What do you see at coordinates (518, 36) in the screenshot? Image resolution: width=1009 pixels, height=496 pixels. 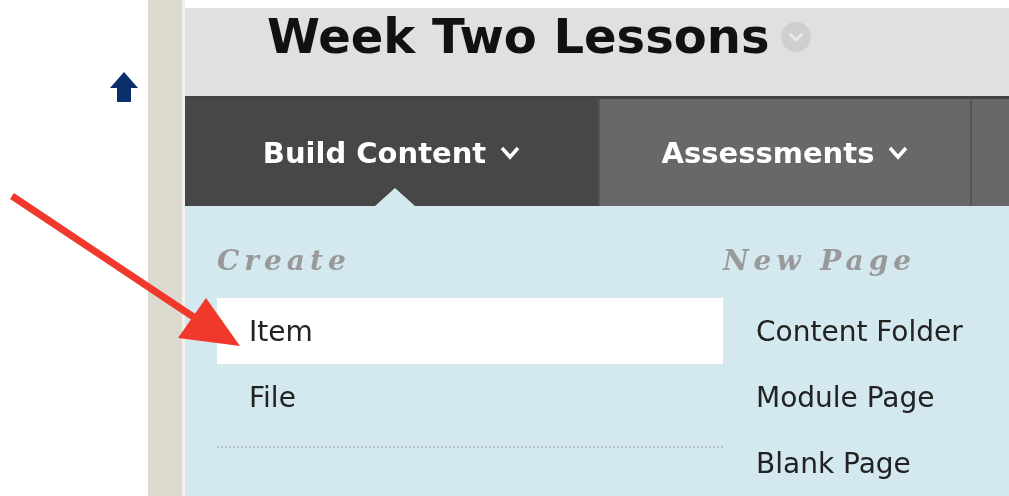 I see `page-title: Week Two Lessons` at bounding box center [518, 36].